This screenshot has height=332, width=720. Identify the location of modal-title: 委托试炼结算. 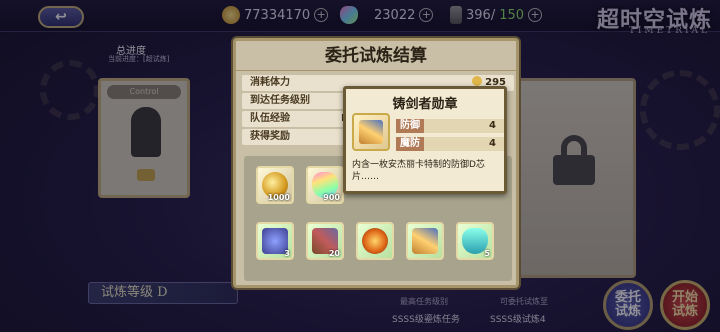
(376, 56).